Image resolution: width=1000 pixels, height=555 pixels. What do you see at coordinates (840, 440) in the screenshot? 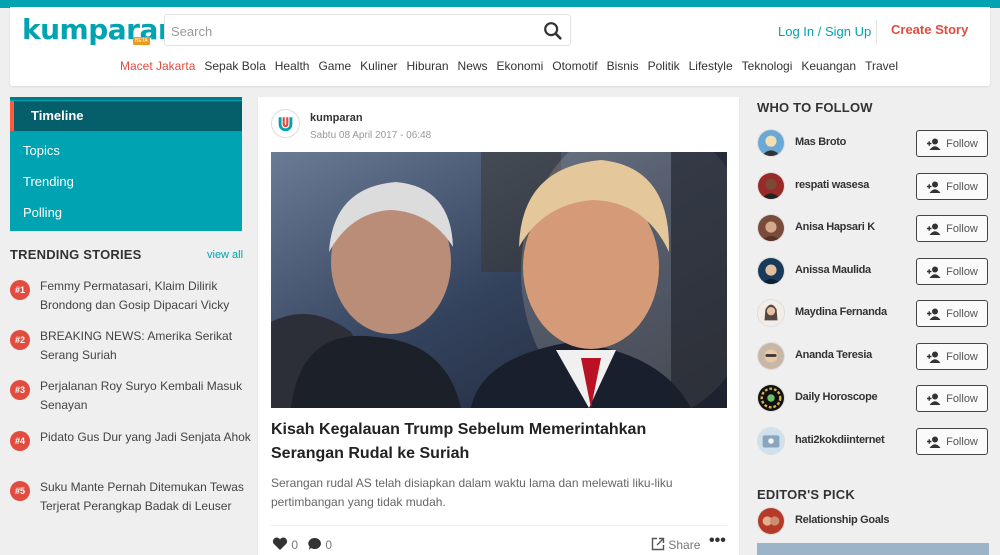
I see `user-name: hati2kokdiinternet` at bounding box center [840, 440].